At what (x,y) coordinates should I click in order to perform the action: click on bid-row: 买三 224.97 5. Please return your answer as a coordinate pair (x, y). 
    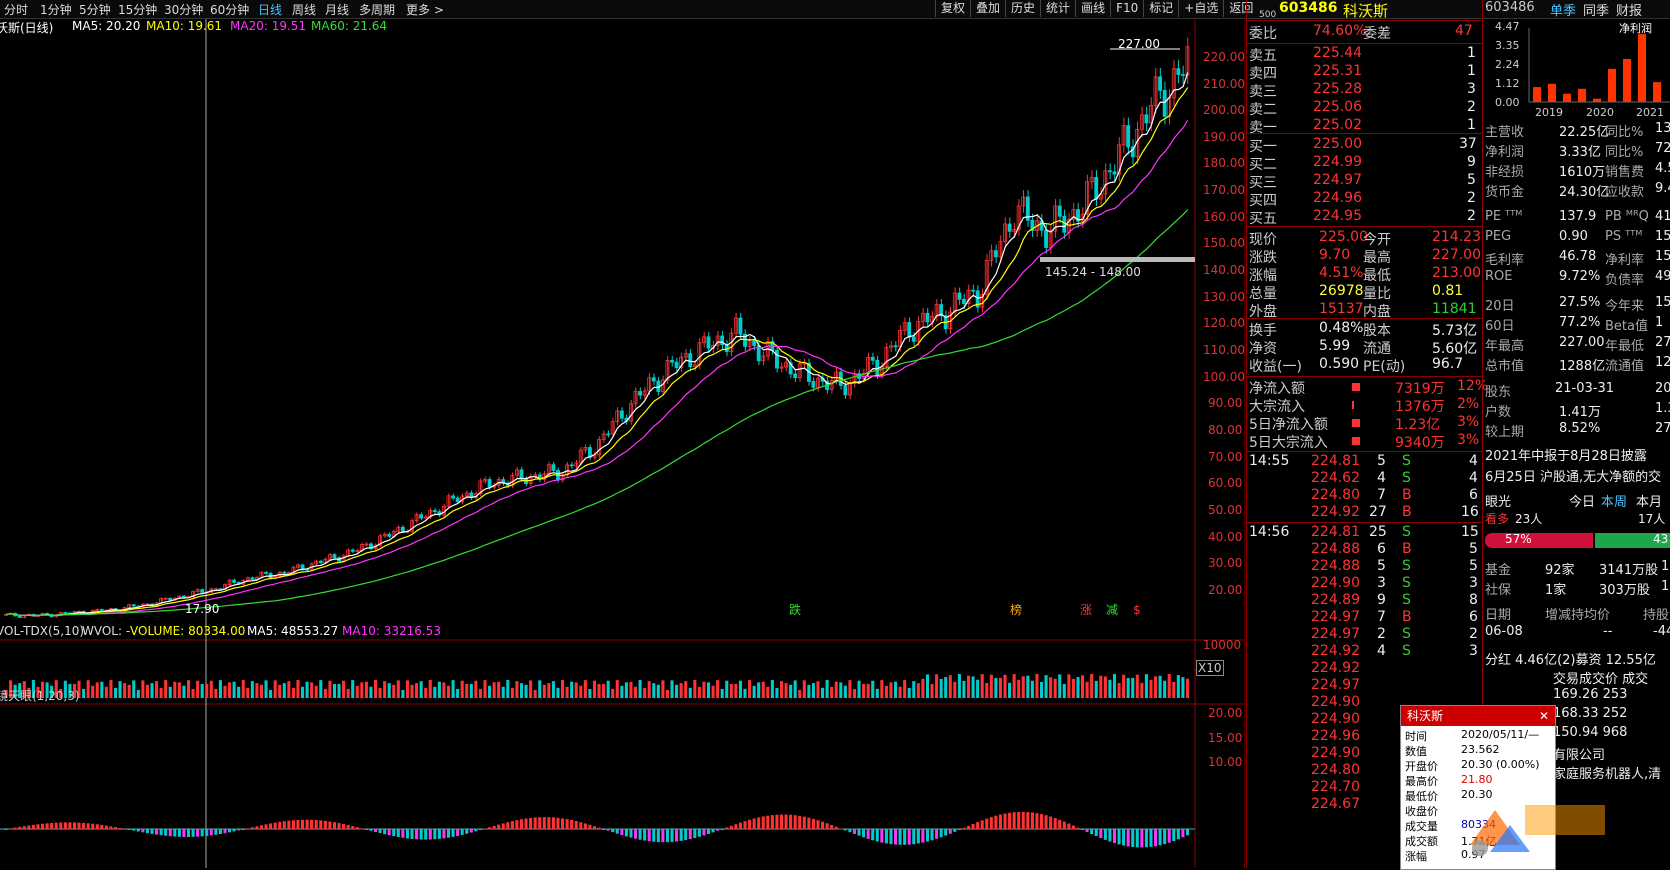
    Looking at the image, I should click on (1364, 181).